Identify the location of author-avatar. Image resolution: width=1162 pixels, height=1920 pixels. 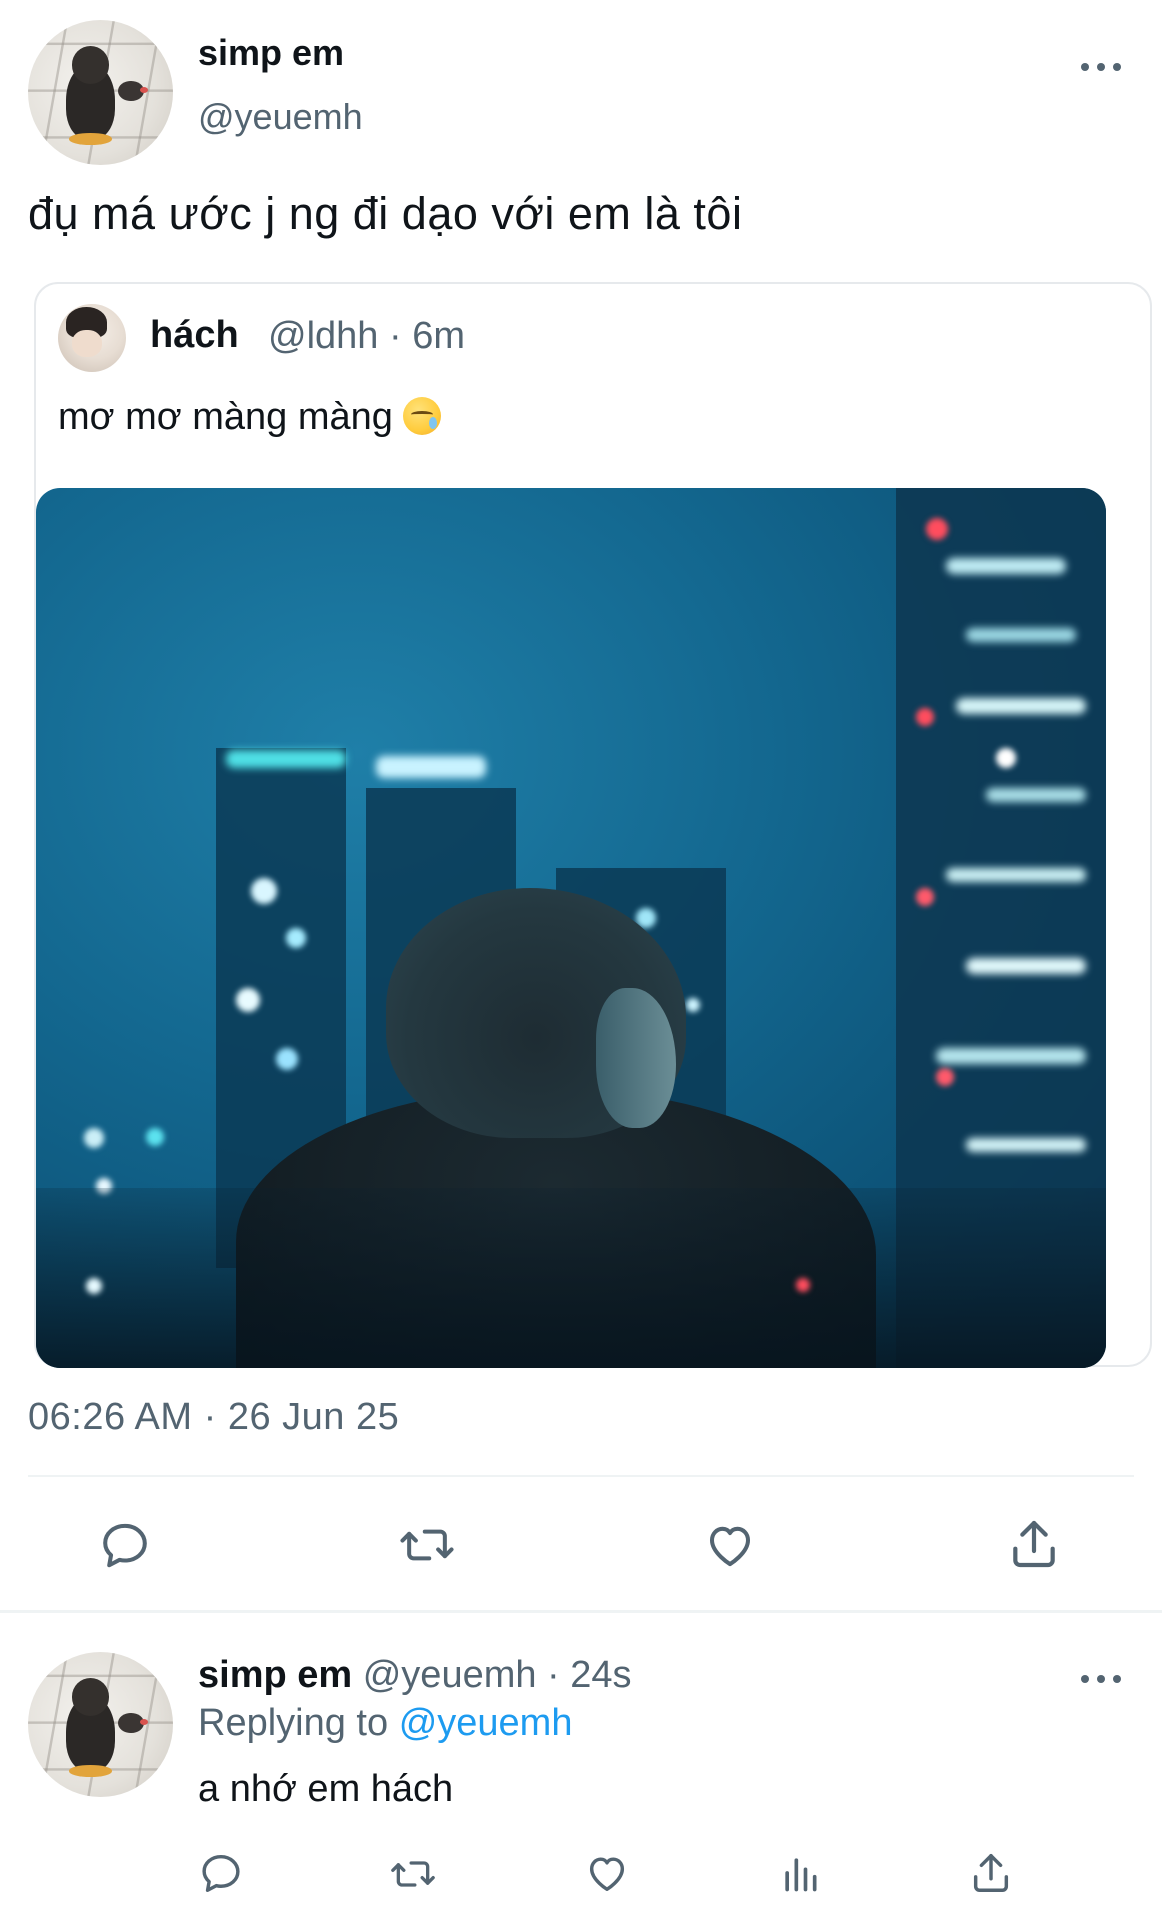
(100, 92).